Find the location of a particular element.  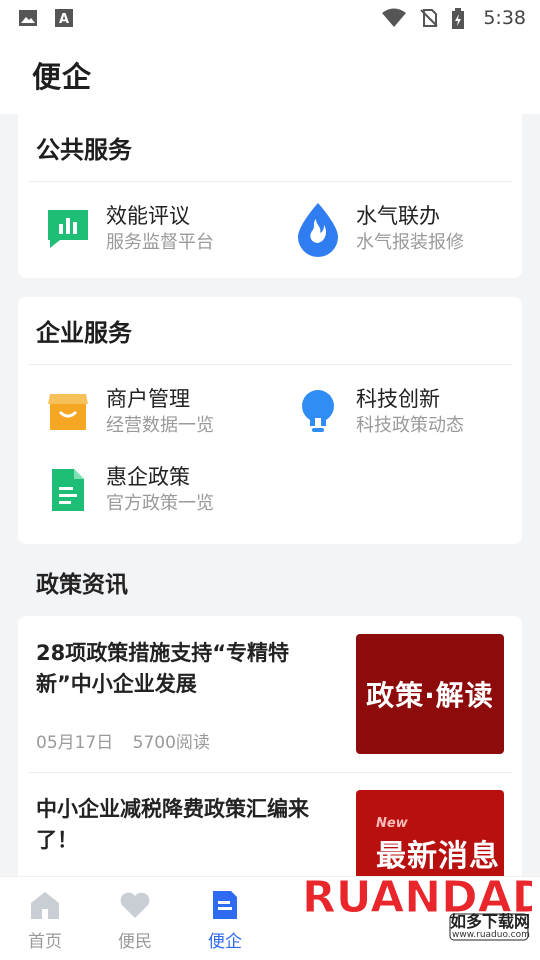

news-thumbnail: 政策·解读 is located at coordinates (430, 694).